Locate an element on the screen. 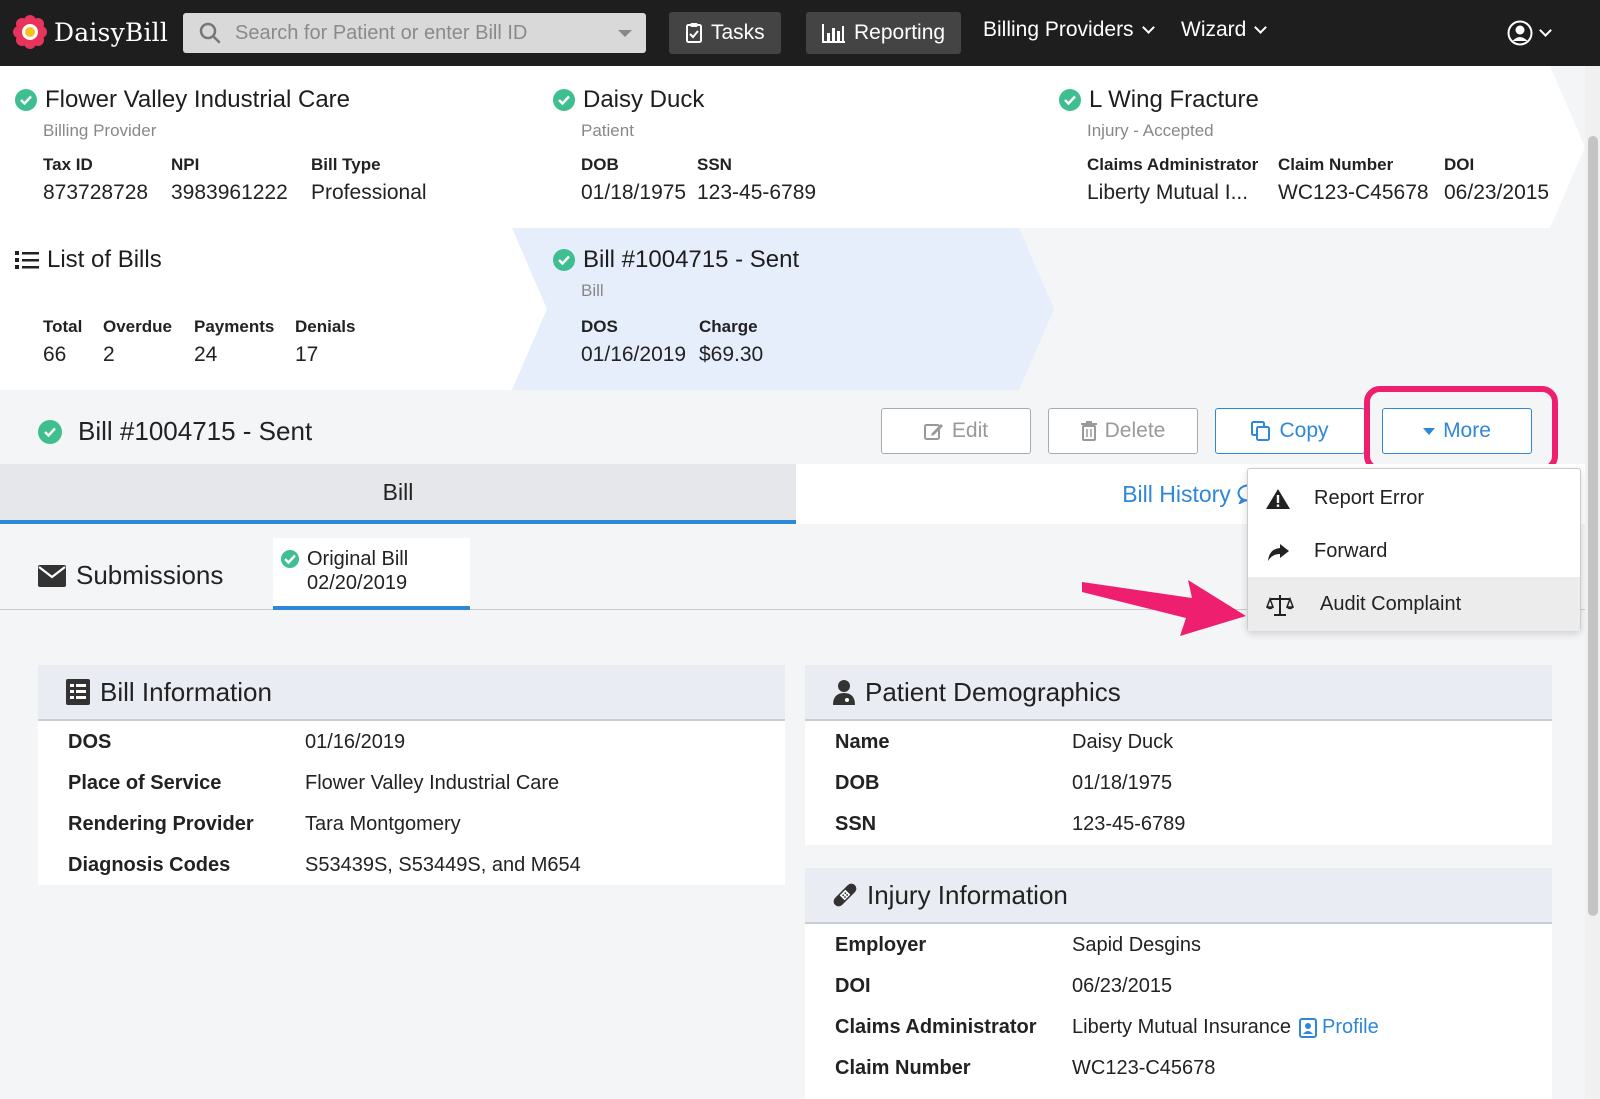 Image resolution: width=1600 pixels, height=1099 pixels. injury-information-header: Injury Information is located at coordinates (1178, 896).